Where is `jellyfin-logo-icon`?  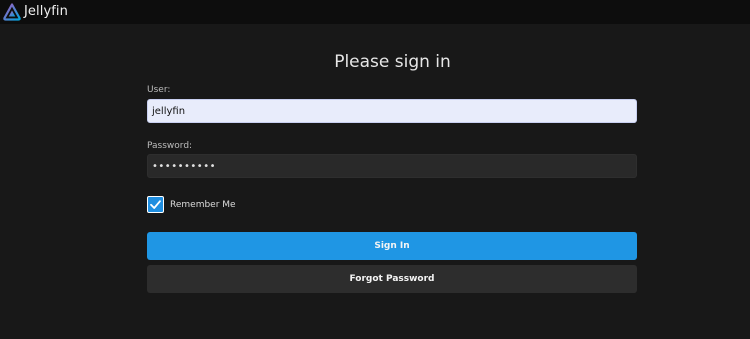 jellyfin-logo-icon is located at coordinates (12, 12).